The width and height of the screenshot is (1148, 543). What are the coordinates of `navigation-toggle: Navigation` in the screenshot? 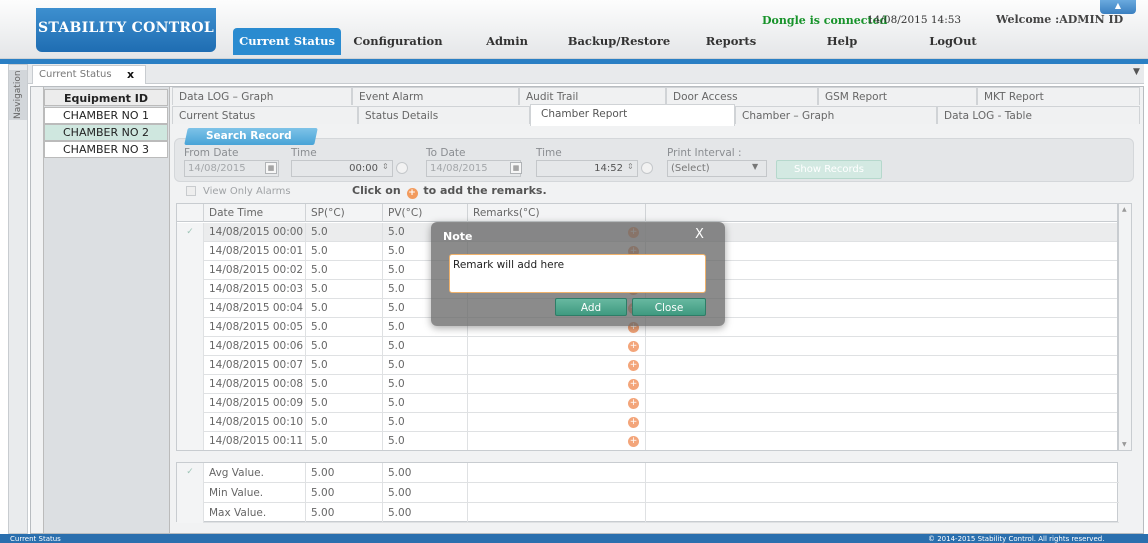 It's located at (18, 95).